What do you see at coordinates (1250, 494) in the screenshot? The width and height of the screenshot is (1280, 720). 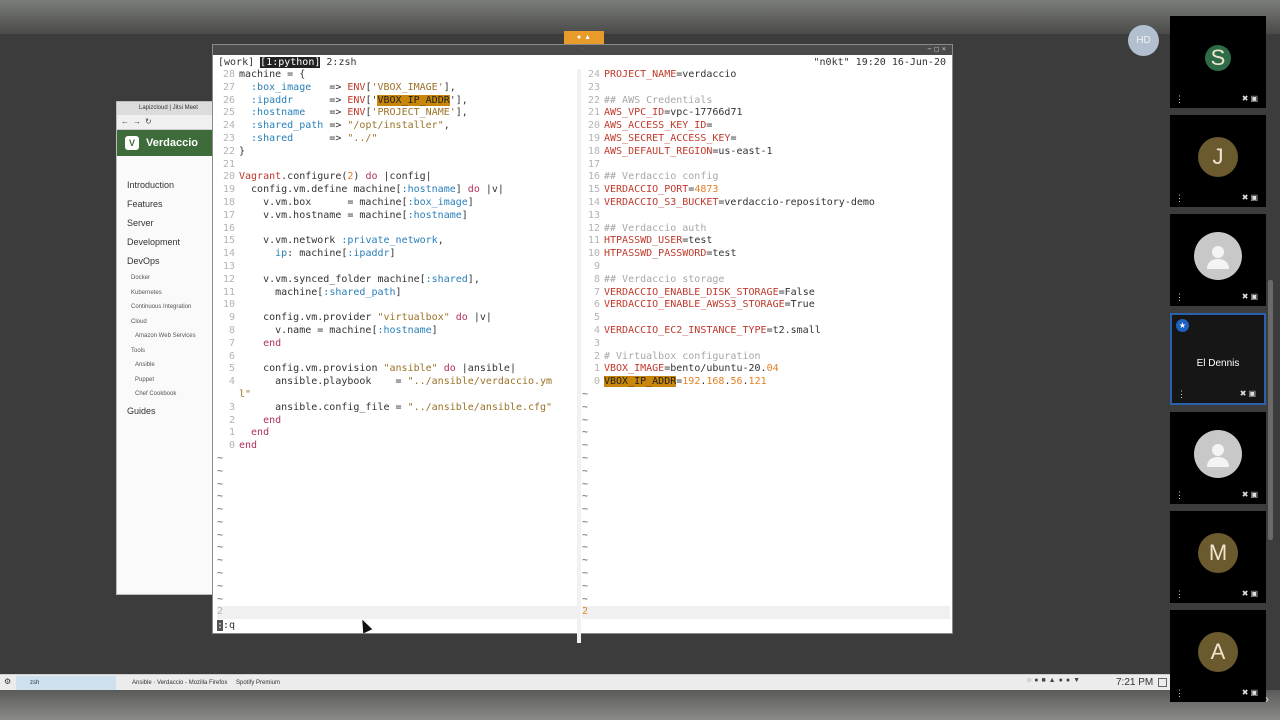 I see `mic-muted-icon: ✖▣` at bounding box center [1250, 494].